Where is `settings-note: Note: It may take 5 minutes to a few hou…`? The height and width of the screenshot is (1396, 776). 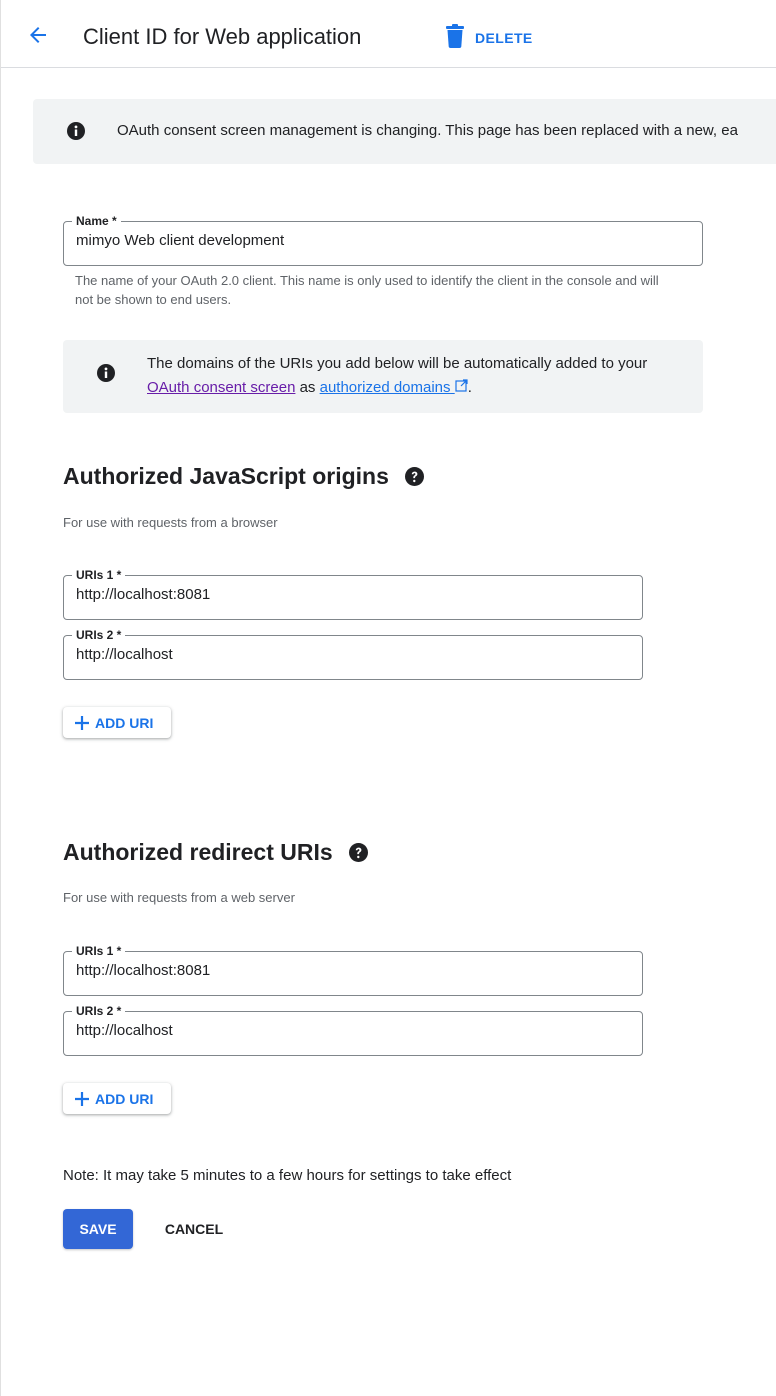
settings-note: Note: It may take 5 minutes to a few hou… is located at coordinates (287, 1175).